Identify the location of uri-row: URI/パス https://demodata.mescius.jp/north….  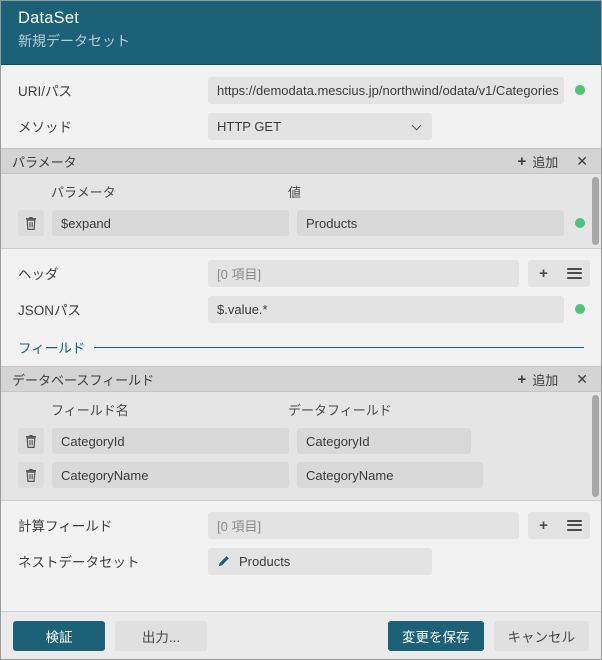
(301, 90).